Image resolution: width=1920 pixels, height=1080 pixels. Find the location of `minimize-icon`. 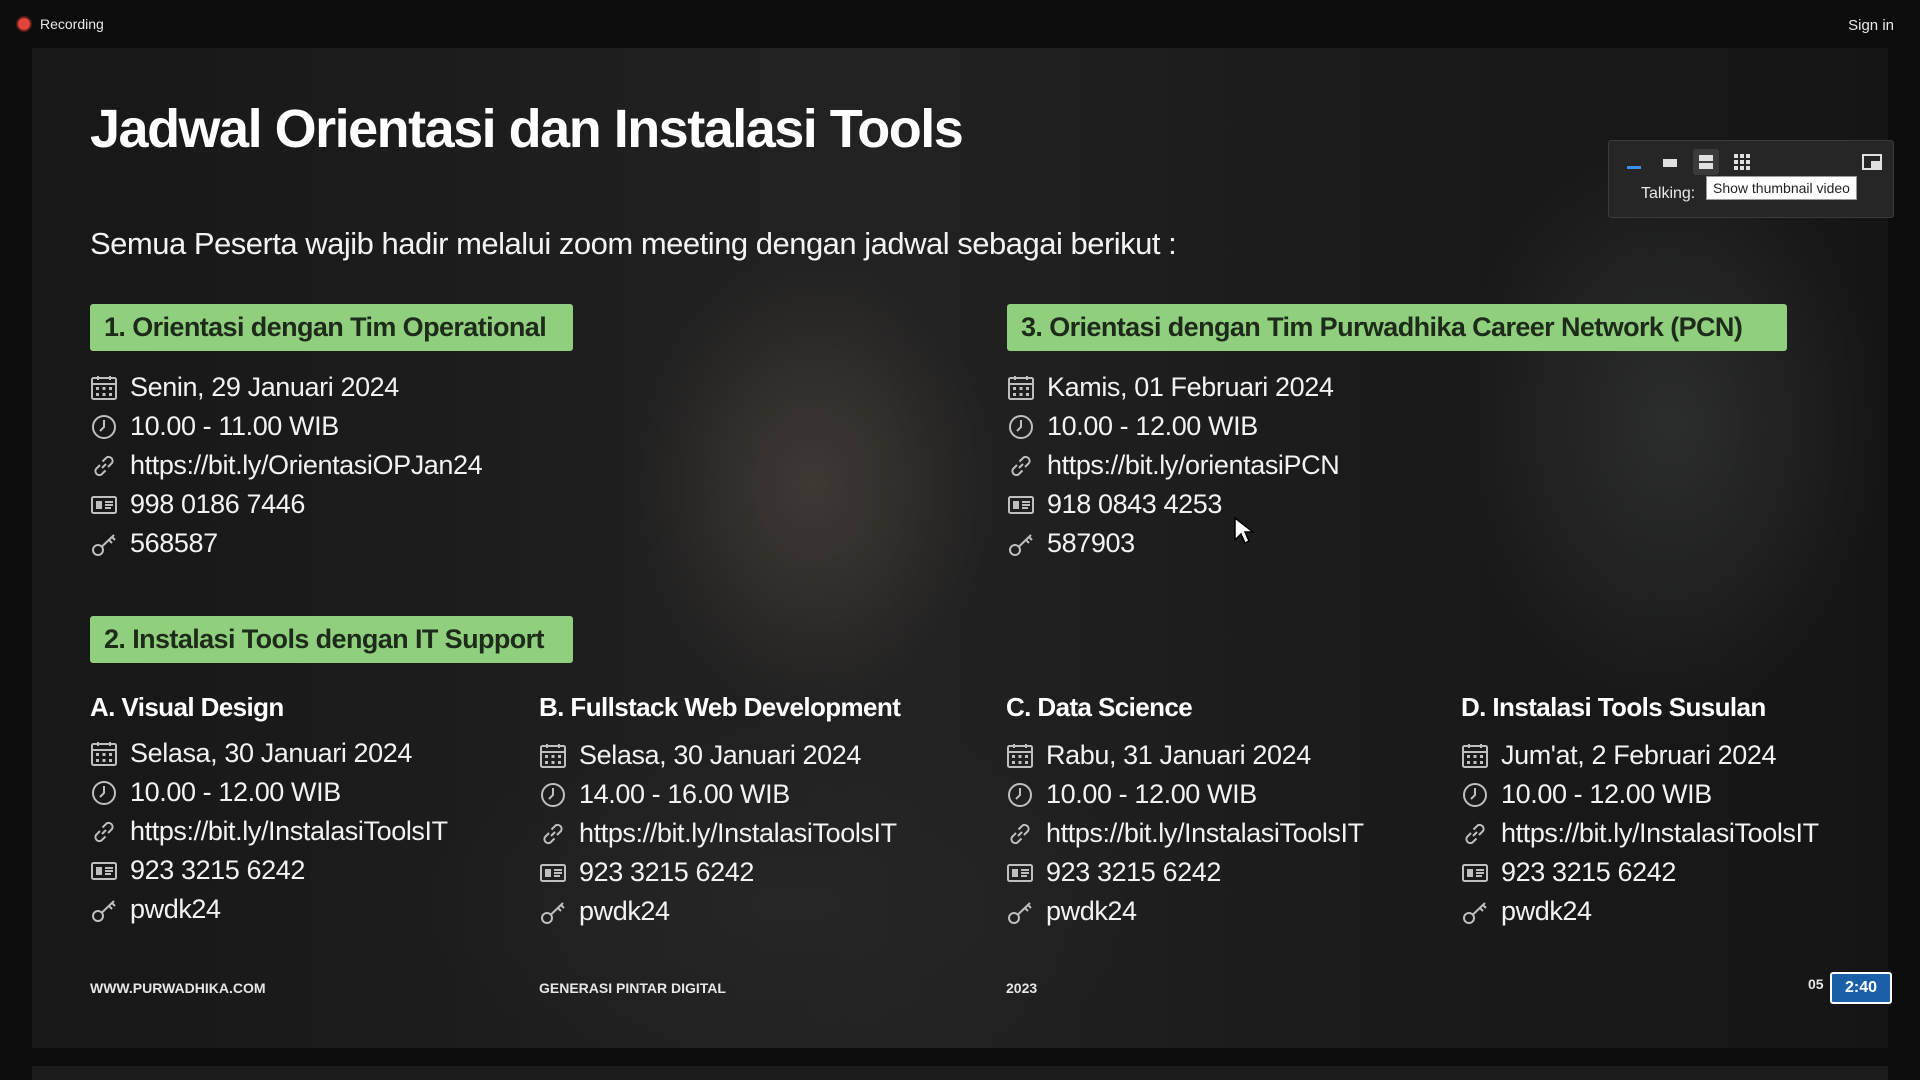

minimize-icon is located at coordinates (1634, 167).